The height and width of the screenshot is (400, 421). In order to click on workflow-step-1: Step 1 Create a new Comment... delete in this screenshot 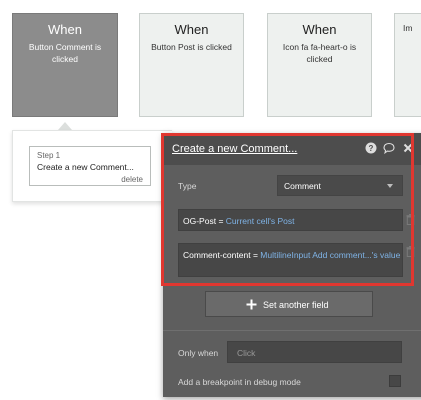, I will do `click(90, 166)`.